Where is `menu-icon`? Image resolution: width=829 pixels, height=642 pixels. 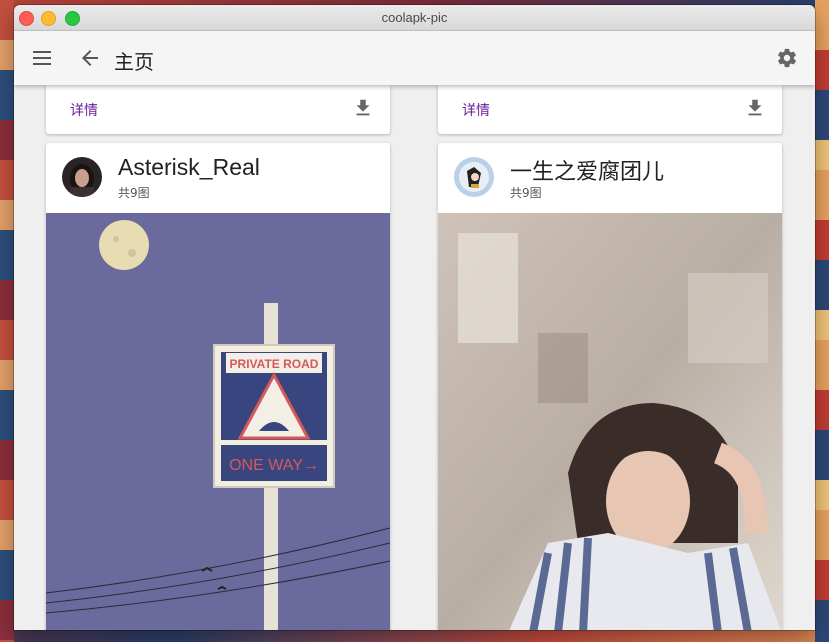 menu-icon is located at coordinates (42, 58).